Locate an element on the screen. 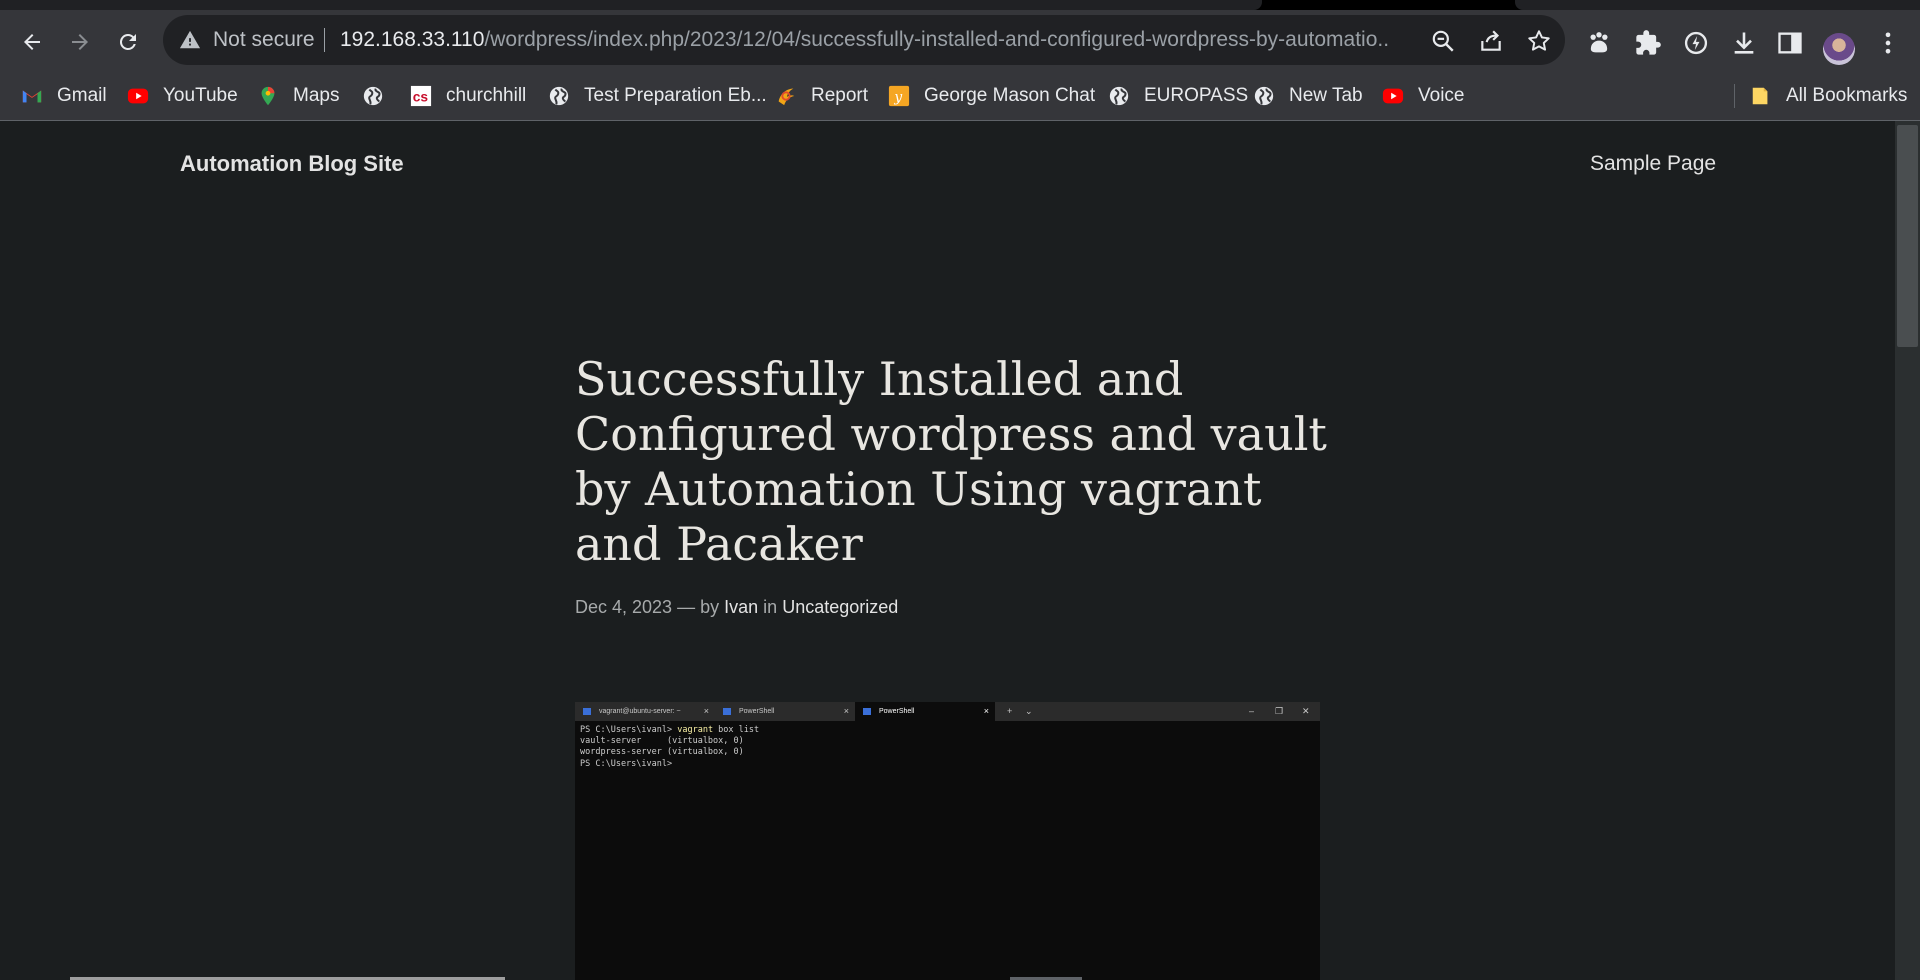 Image resolution: width=1920 pixels, height=980 pixels. tab-strip is located at coordinates (960, 5).